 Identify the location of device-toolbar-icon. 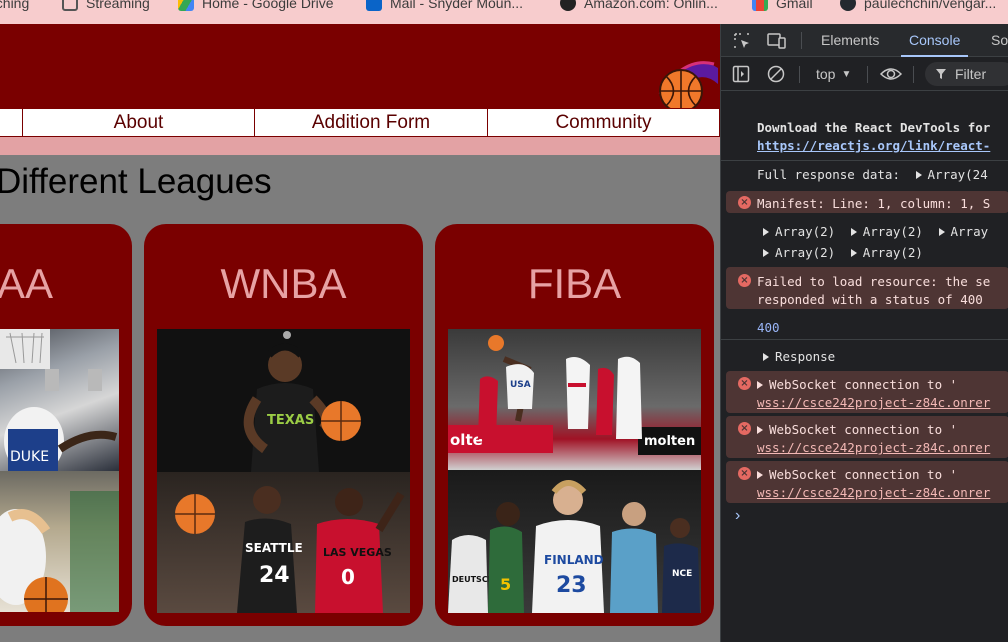
(777, 41).